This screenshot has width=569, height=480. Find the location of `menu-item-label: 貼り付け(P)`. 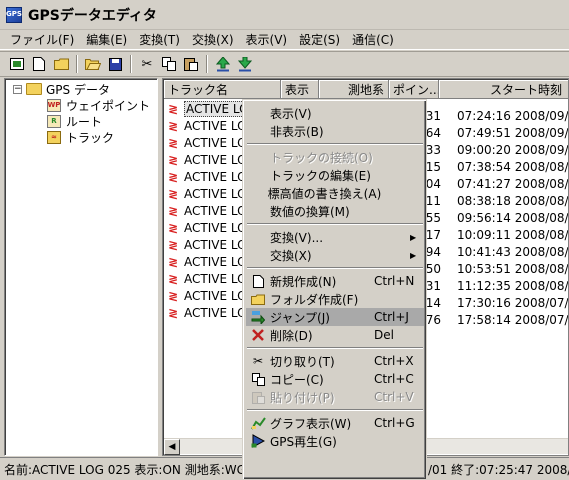

menu-item-label: 貼り付け(P) is located at coordinates (302, 397).